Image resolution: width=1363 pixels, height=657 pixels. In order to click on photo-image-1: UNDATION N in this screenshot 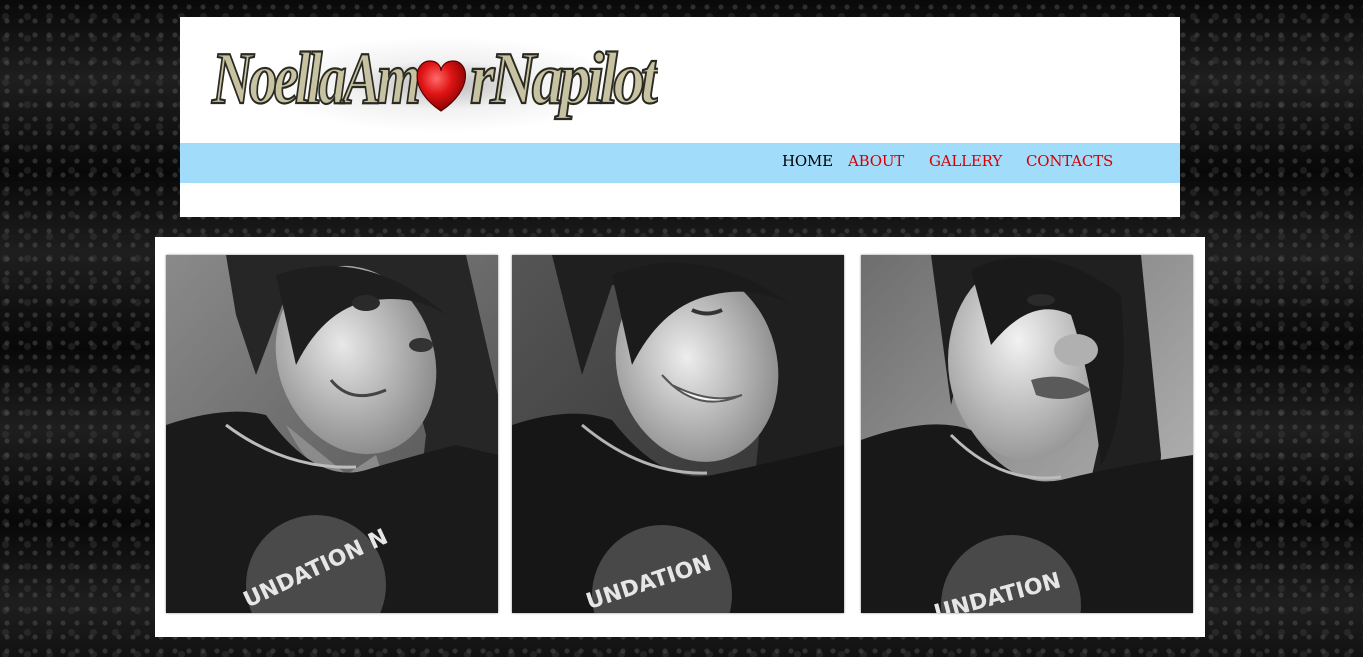, I will do `click(332, 434)`.